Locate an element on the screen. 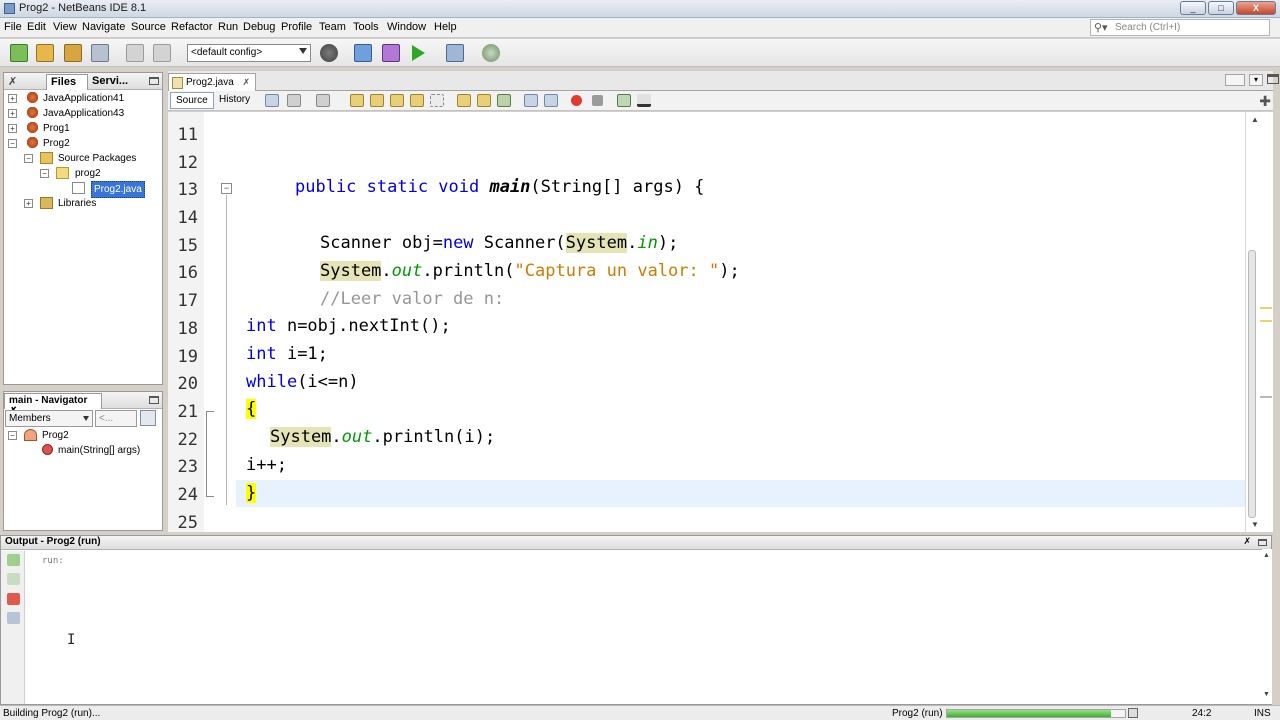  output-scrollbar: ▲ ▼ is located at coordinates (1267, 626).